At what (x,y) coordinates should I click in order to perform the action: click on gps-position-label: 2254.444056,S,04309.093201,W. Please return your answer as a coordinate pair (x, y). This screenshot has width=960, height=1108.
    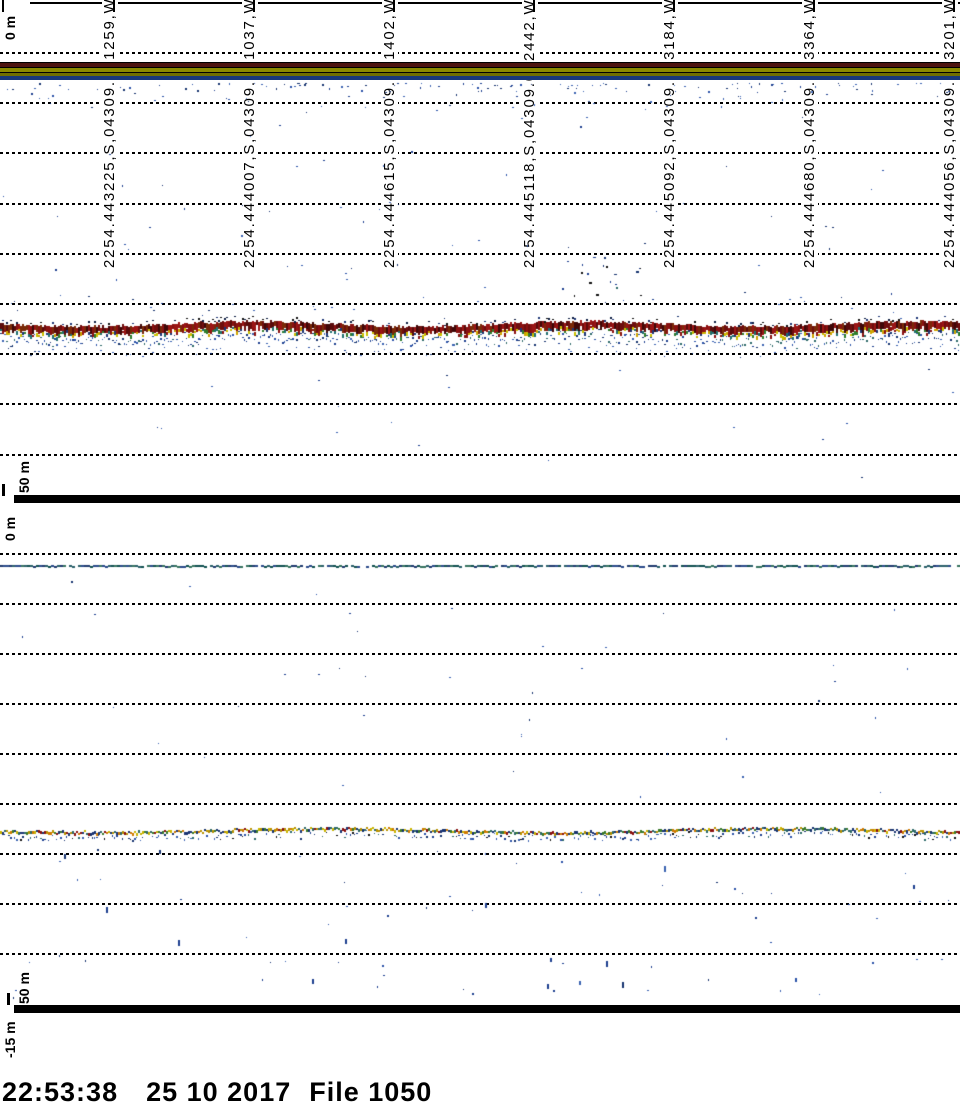
    Looking at the image, I should click on (949, 134).